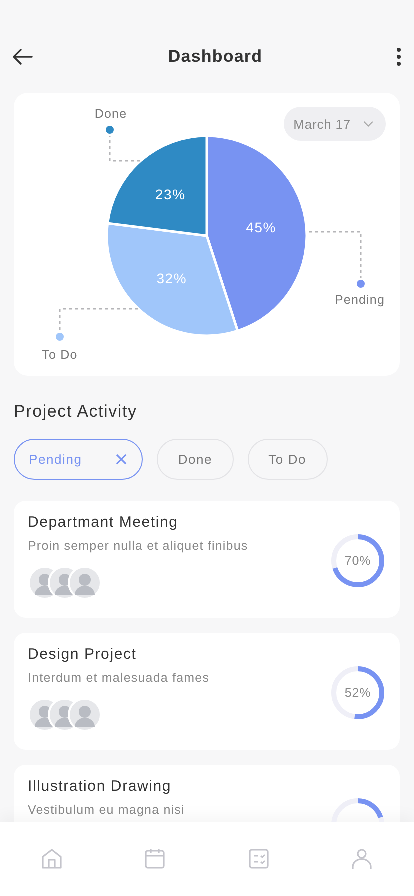 The height and width of the screenshot is (896, 414). What do you see at coordinates (261, 227) in the screenshot?
I see `slice-percentage: 45%` at bounding box center [261, 227].